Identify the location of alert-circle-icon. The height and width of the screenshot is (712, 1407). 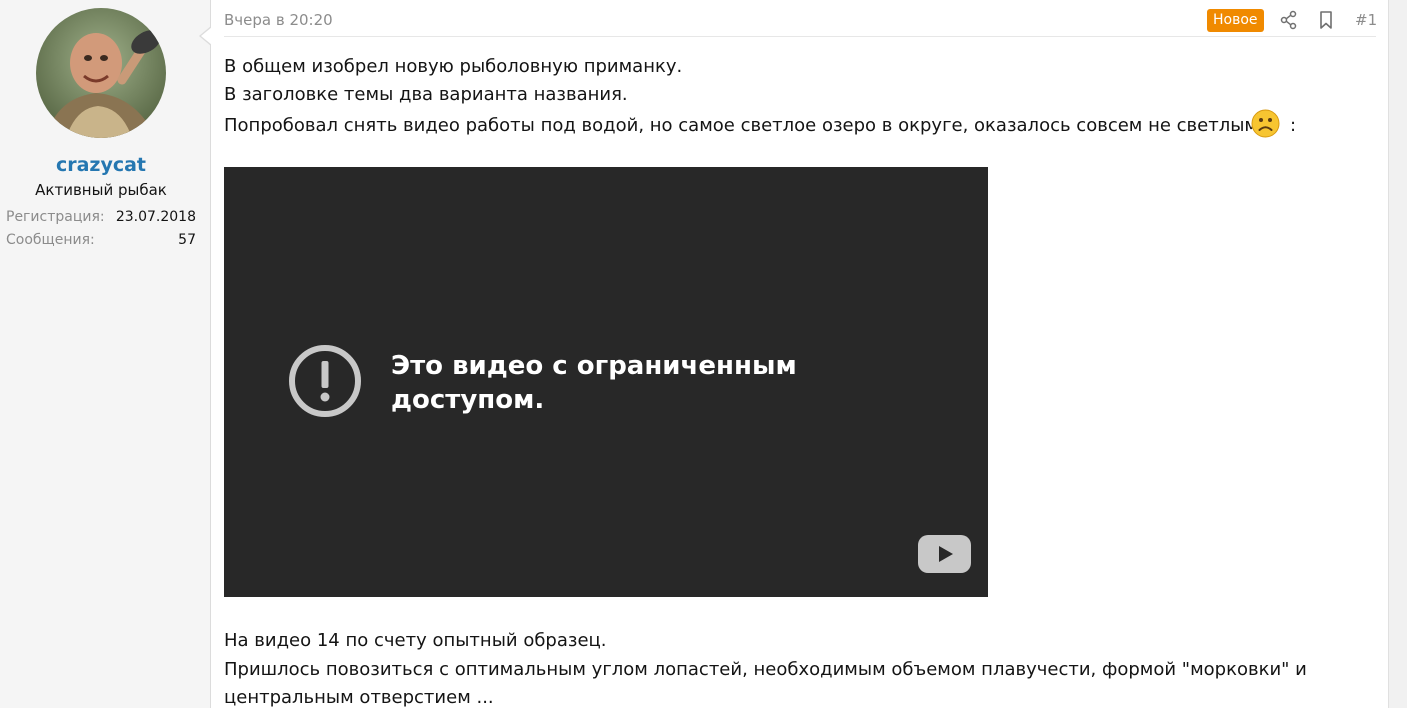
(325, 381).